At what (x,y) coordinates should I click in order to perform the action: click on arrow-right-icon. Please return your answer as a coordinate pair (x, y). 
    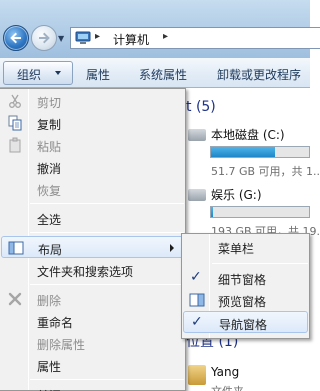
    Looking at the image, I should click on (44, 38).